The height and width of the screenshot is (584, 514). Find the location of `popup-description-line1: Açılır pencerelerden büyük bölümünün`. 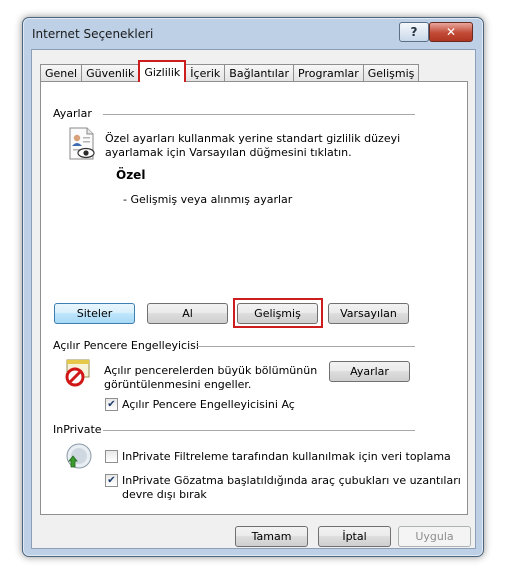

popup-description-line1: Açılır pencerelerden büyük bölümünün is located at coordinates (211, 370).